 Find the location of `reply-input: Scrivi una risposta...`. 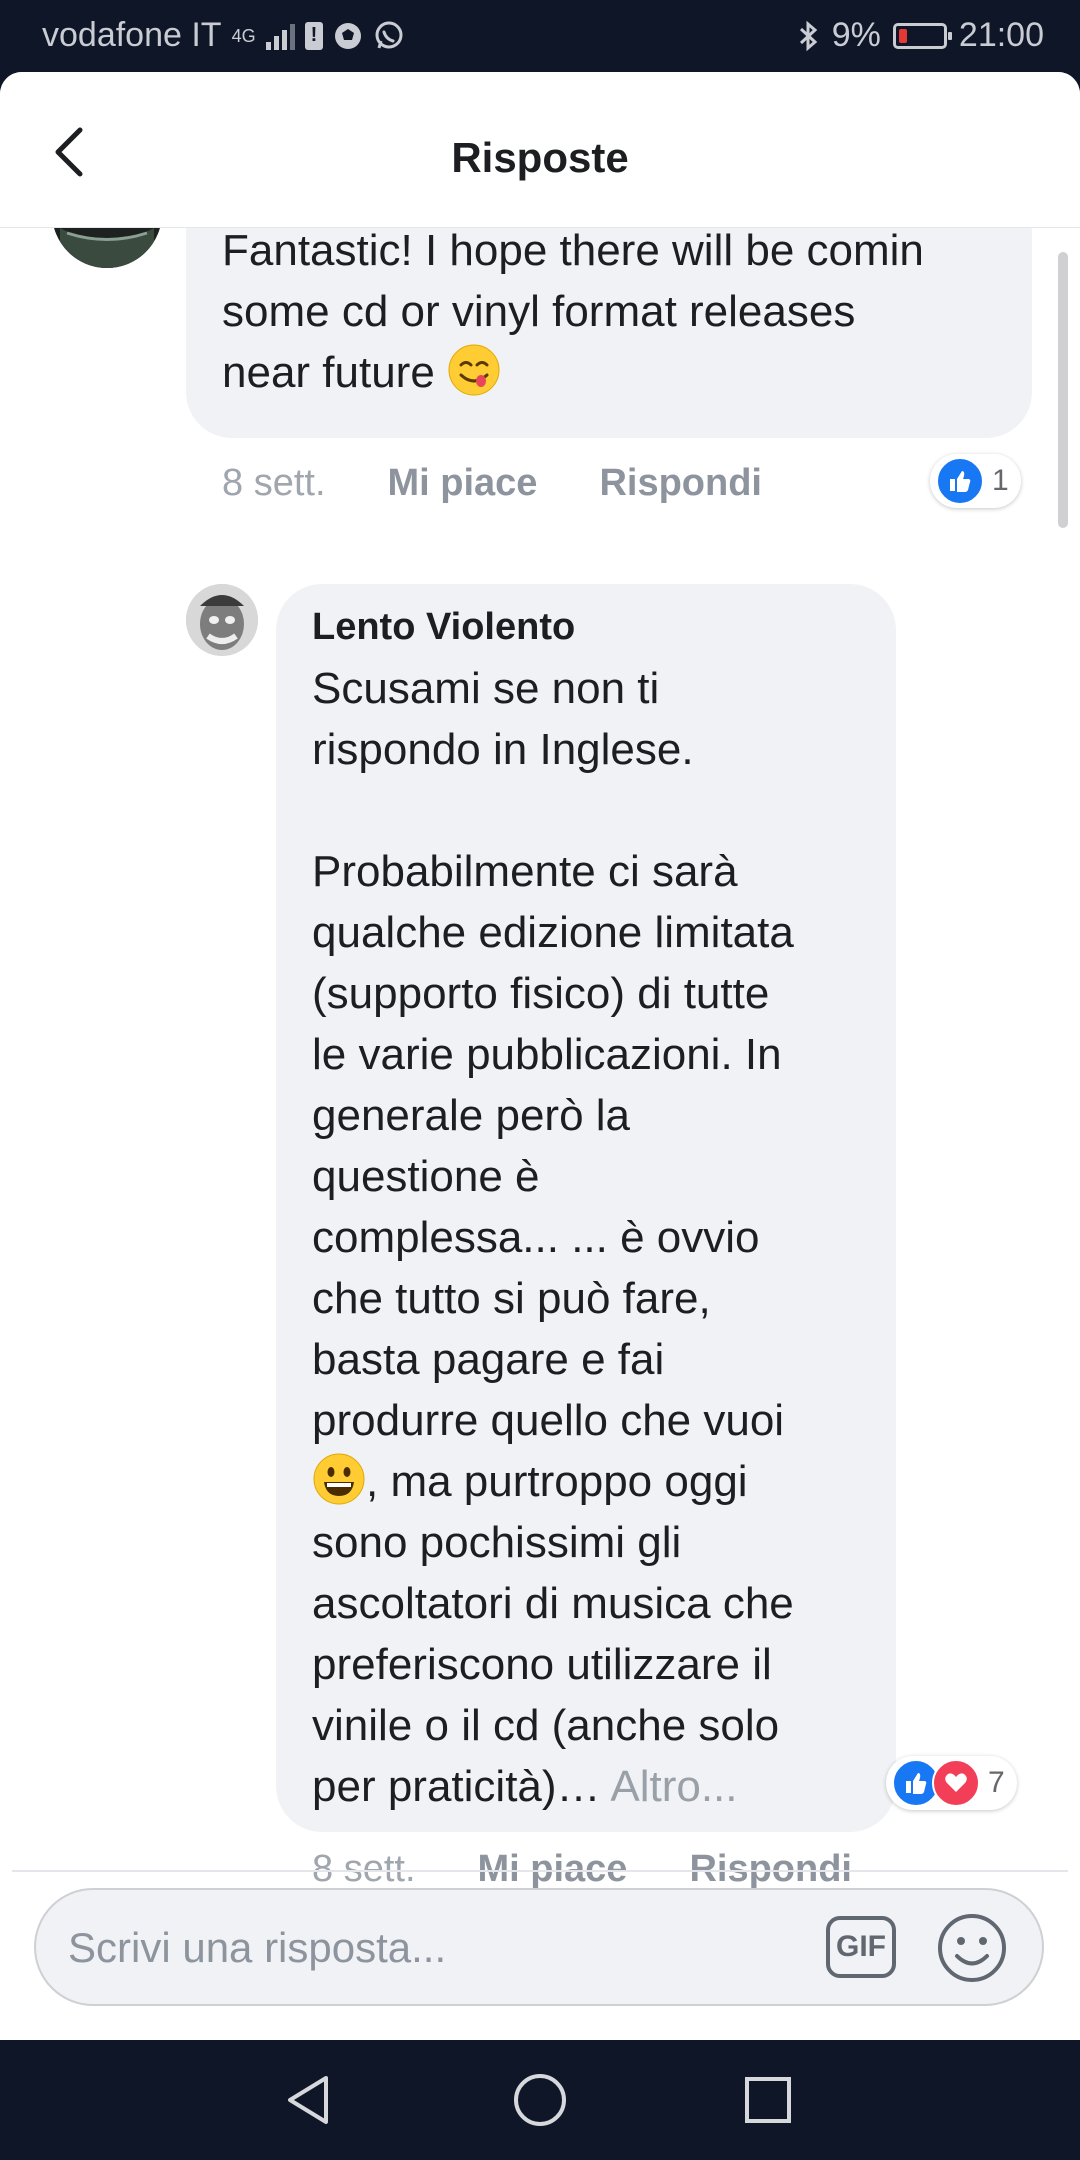

reply-input: Scrivi una risposta... is located at coordinates (257, 1948).